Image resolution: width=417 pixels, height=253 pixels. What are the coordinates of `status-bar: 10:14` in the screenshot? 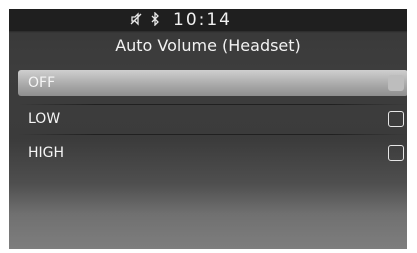 It's located at (208, 20).